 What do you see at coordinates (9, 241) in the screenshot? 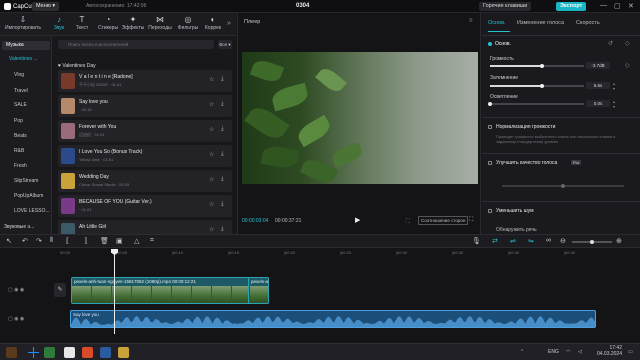
I see `select-tool-icon: ↖` at bounding box center [9, 241].